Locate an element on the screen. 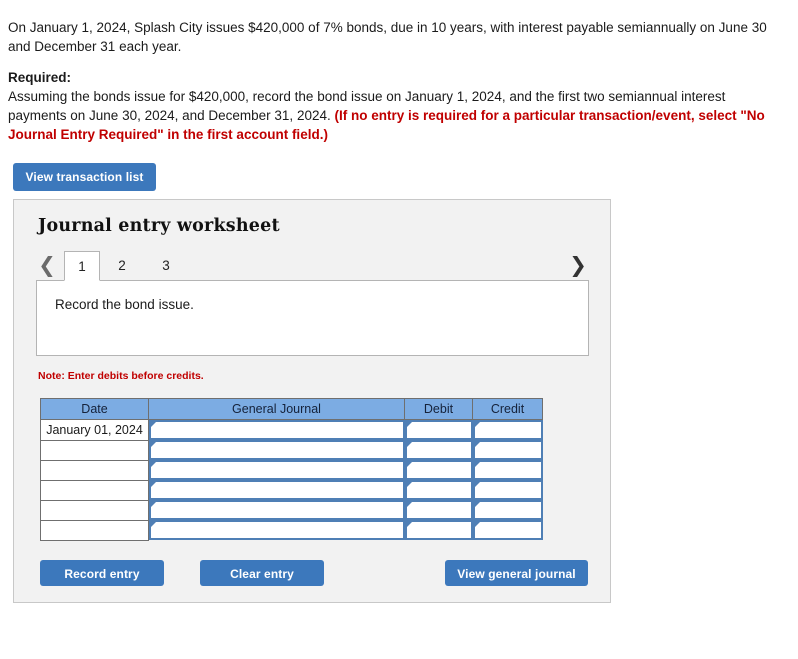 This screenshot has height=659, width=798. worksheet-title: Journal entry worksheet is located at coordinates (159, 226).